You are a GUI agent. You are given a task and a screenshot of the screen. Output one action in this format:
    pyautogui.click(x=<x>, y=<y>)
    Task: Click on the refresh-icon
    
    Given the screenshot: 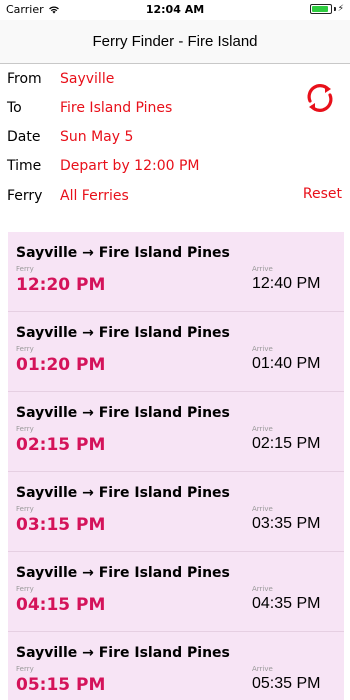 What is the action you would take?
    pyautogui.click(x=320, y=98)
    